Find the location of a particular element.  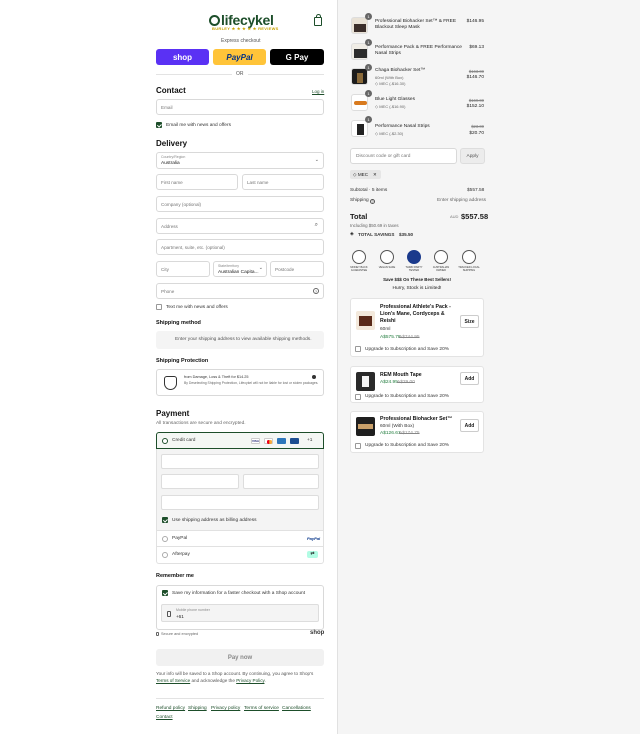

company-field: Company (optional) is located at coordinates (240, 204).